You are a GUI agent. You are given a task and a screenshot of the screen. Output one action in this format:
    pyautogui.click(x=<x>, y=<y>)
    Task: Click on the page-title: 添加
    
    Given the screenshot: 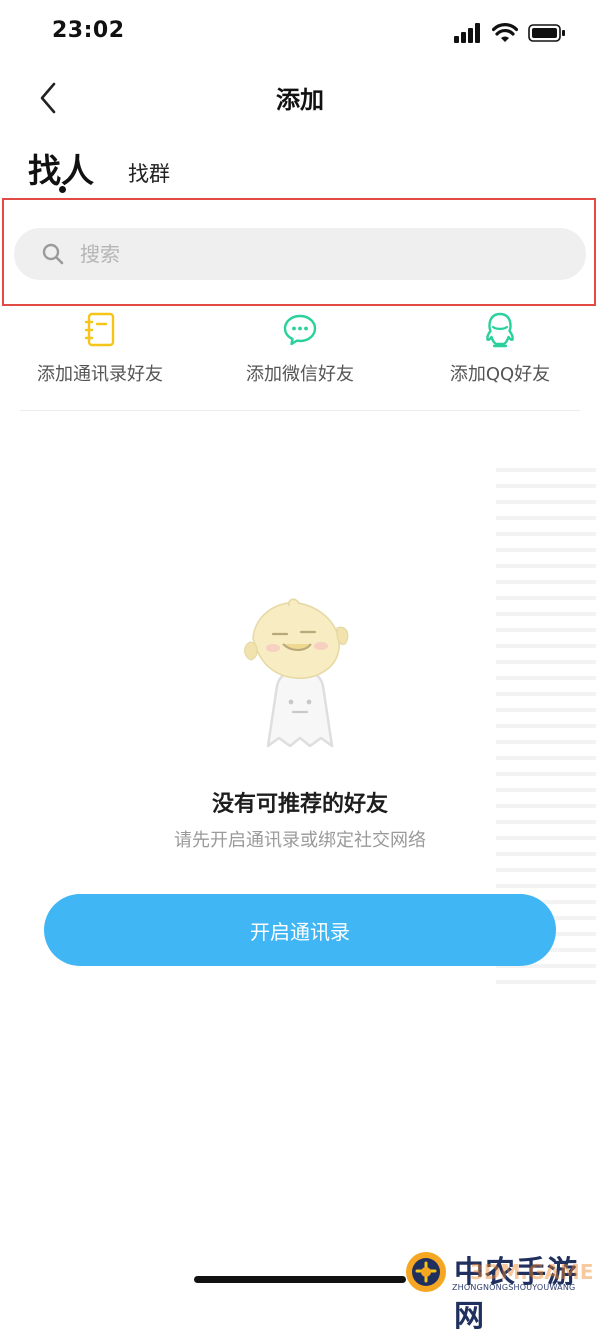 What is the action you would take?
    pyautogui.click(x=300, y=100)
    